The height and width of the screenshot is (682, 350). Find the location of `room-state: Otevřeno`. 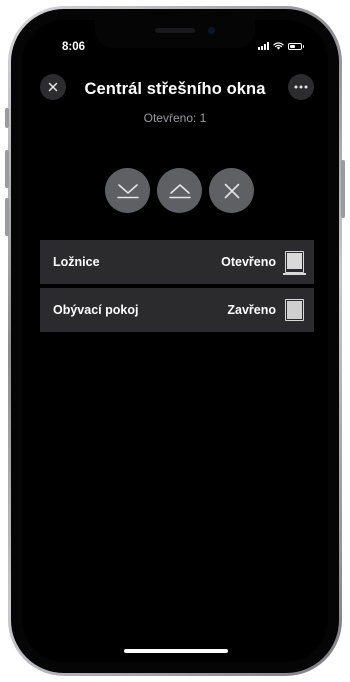

room-state: Otevřeno is located at coordinates (248, 262).